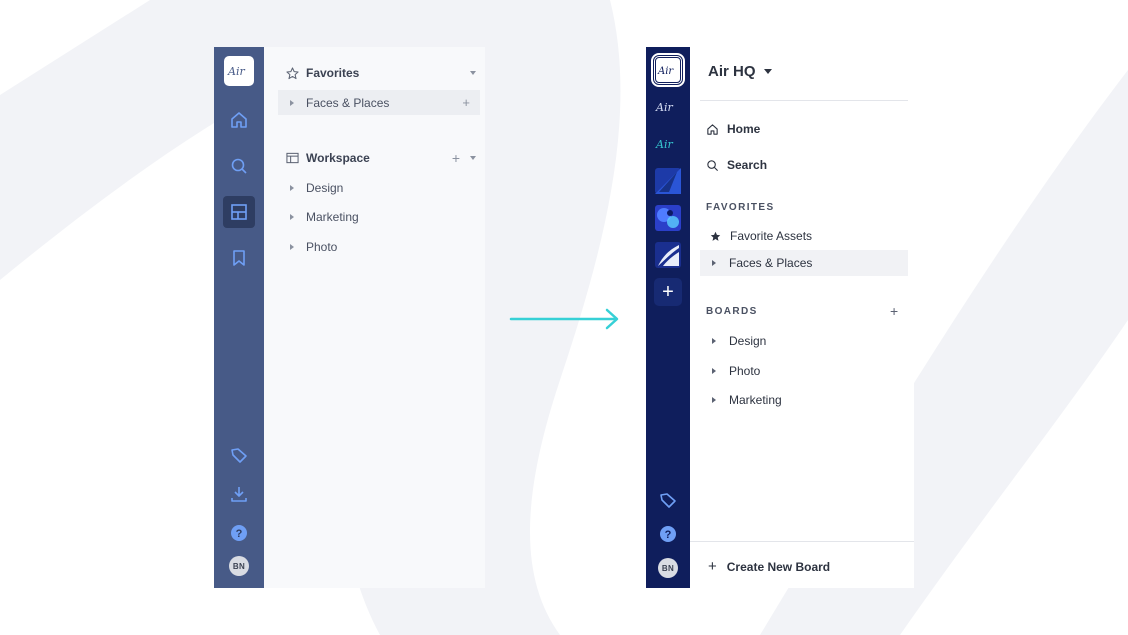  I want to click on download-icon, so click(239, 494).